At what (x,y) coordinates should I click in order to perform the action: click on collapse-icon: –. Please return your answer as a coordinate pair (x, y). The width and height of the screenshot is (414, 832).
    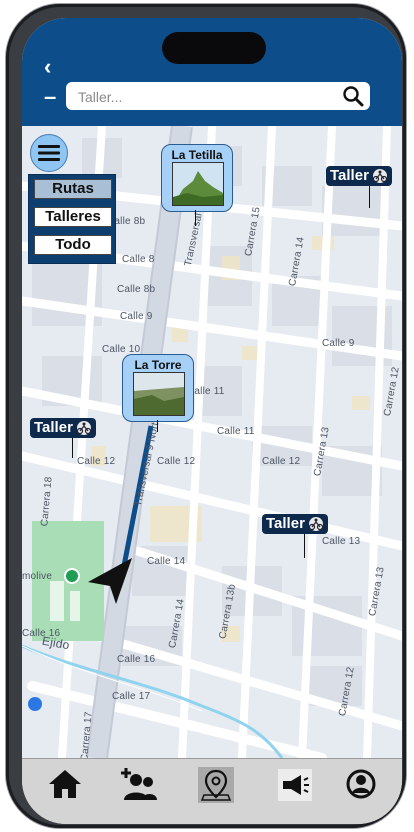
    Looking at the image, I should click on (50, 97).